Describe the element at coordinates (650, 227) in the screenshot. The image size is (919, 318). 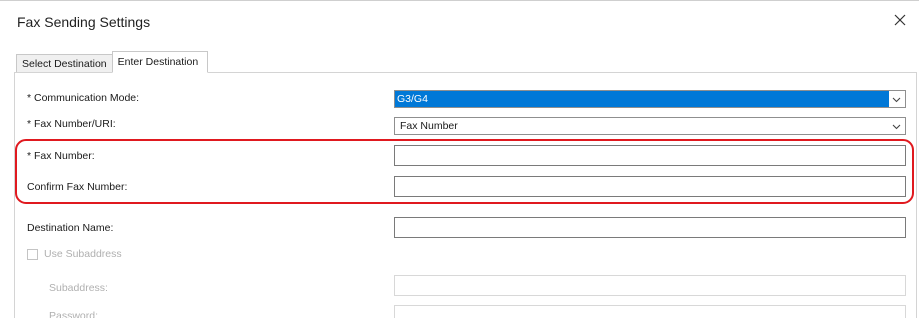
I see `destination-name-input` at that location.